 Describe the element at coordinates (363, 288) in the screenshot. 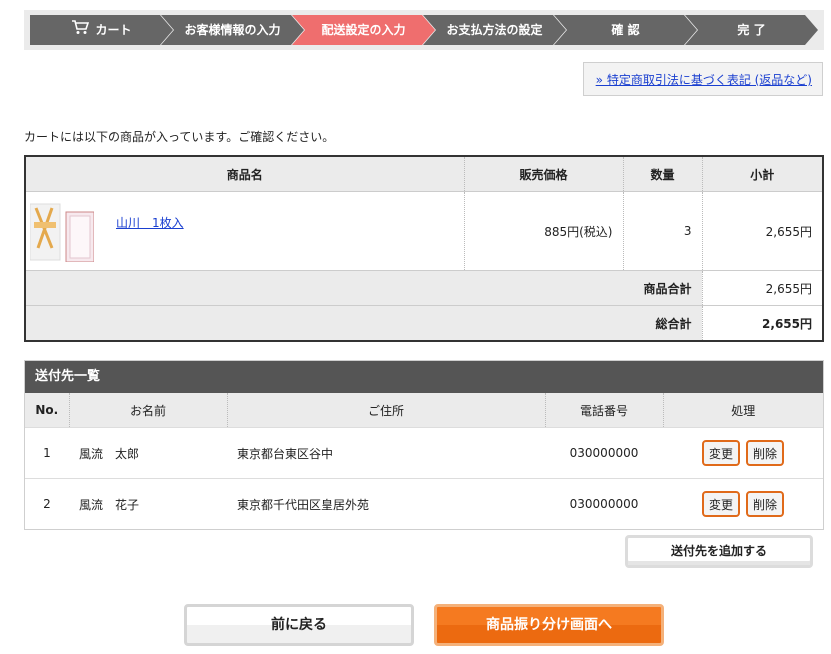

I see `goods-total-label: 商品合計` at that location.